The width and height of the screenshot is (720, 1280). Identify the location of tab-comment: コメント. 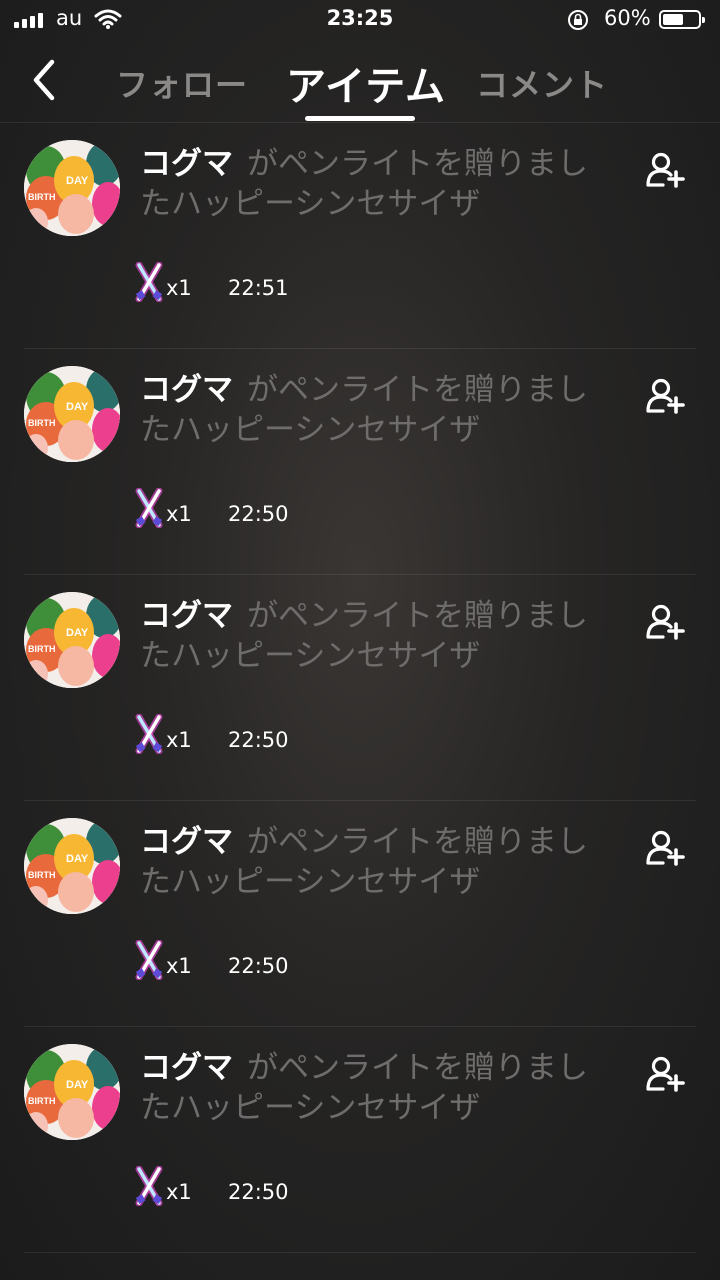
(542, 83).